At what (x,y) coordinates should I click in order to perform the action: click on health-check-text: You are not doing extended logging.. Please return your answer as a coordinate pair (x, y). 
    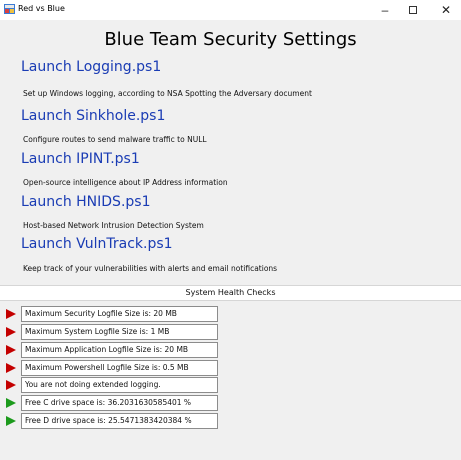
    Looking at the image, I should click on (119, 385).